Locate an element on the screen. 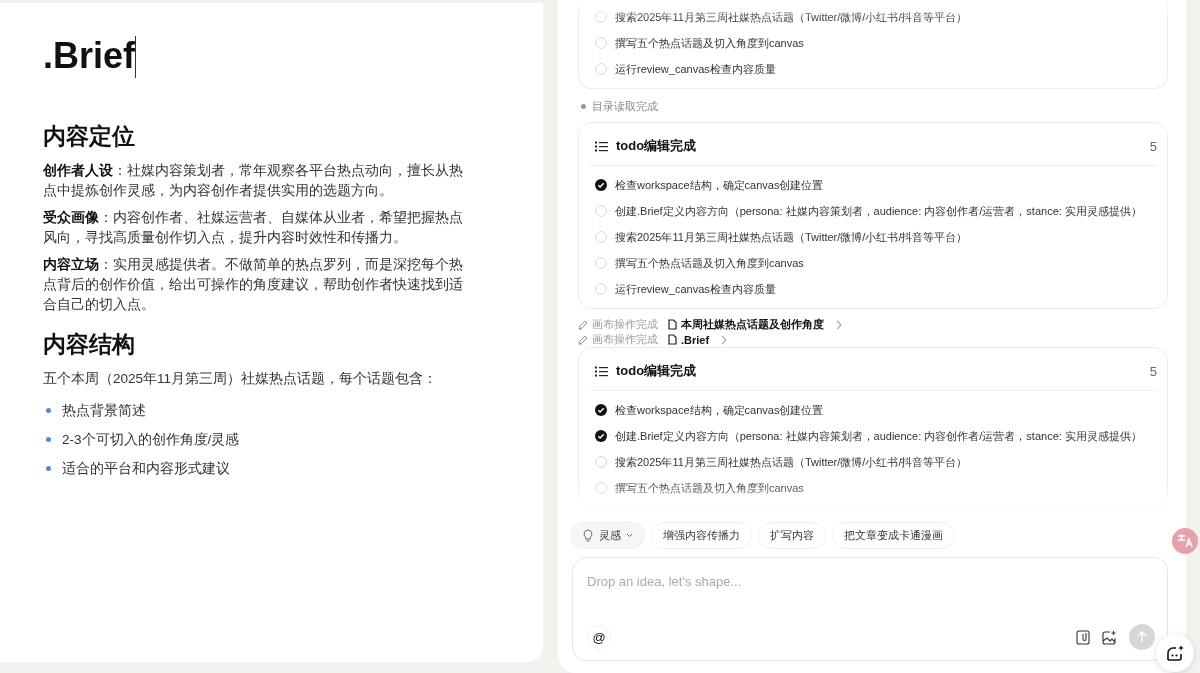 The image size is (1200, 673). bullet-text: 2-3个可切入的创作角度/灵感 is located at coordinates (151, 439).